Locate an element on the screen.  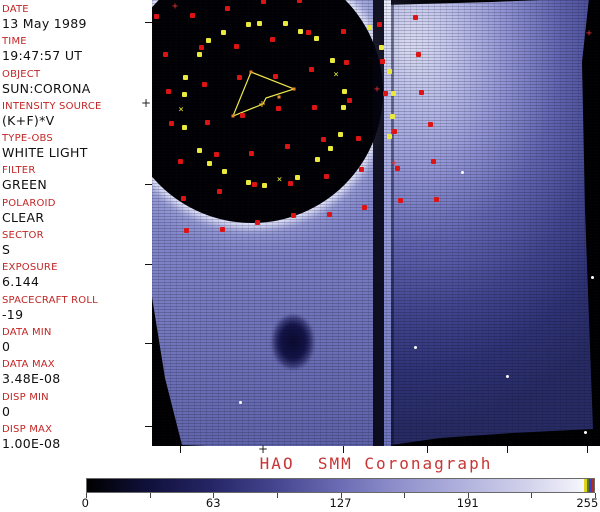
metadata-field: DATA MAX 3.48E-08 is located at coordinates (77, 374).